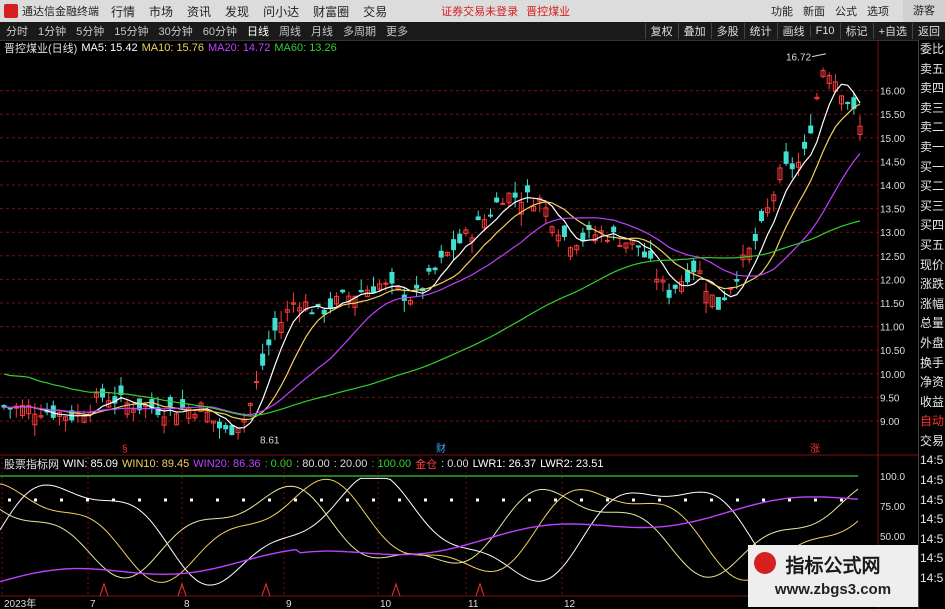  What do you see at coordinates (11, 11) in the screenshot?
I see `app-logo-icon` at bounding box center [11, 11].